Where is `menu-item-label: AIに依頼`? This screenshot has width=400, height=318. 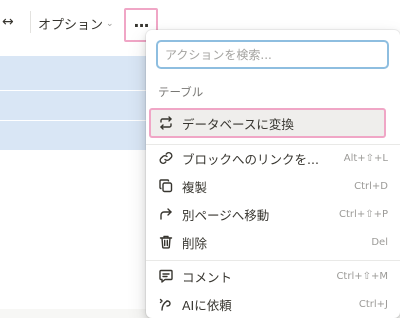
menu-item-label: AIに依頼 is located at coordinates (207, 305).